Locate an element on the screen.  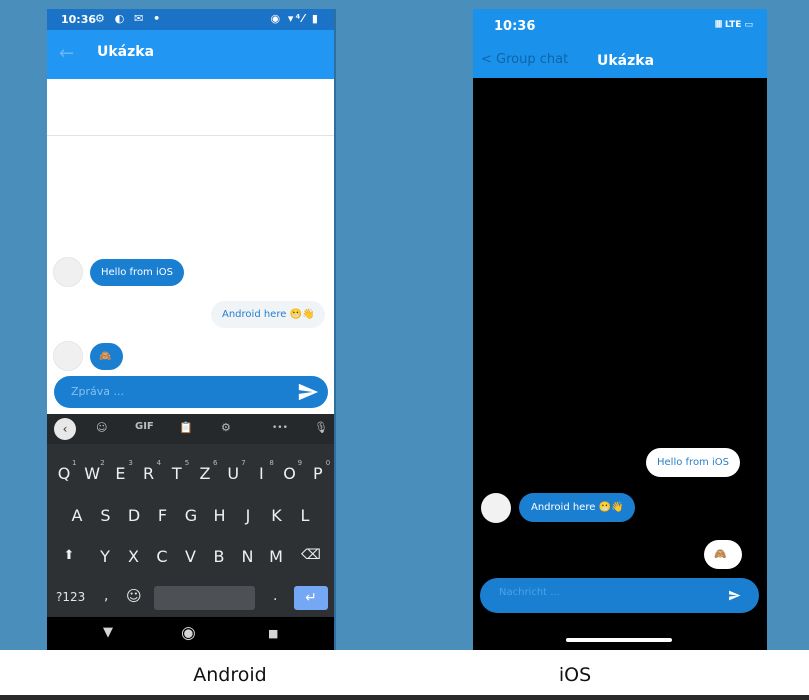
space-bar is located at coordinates (204, 598).